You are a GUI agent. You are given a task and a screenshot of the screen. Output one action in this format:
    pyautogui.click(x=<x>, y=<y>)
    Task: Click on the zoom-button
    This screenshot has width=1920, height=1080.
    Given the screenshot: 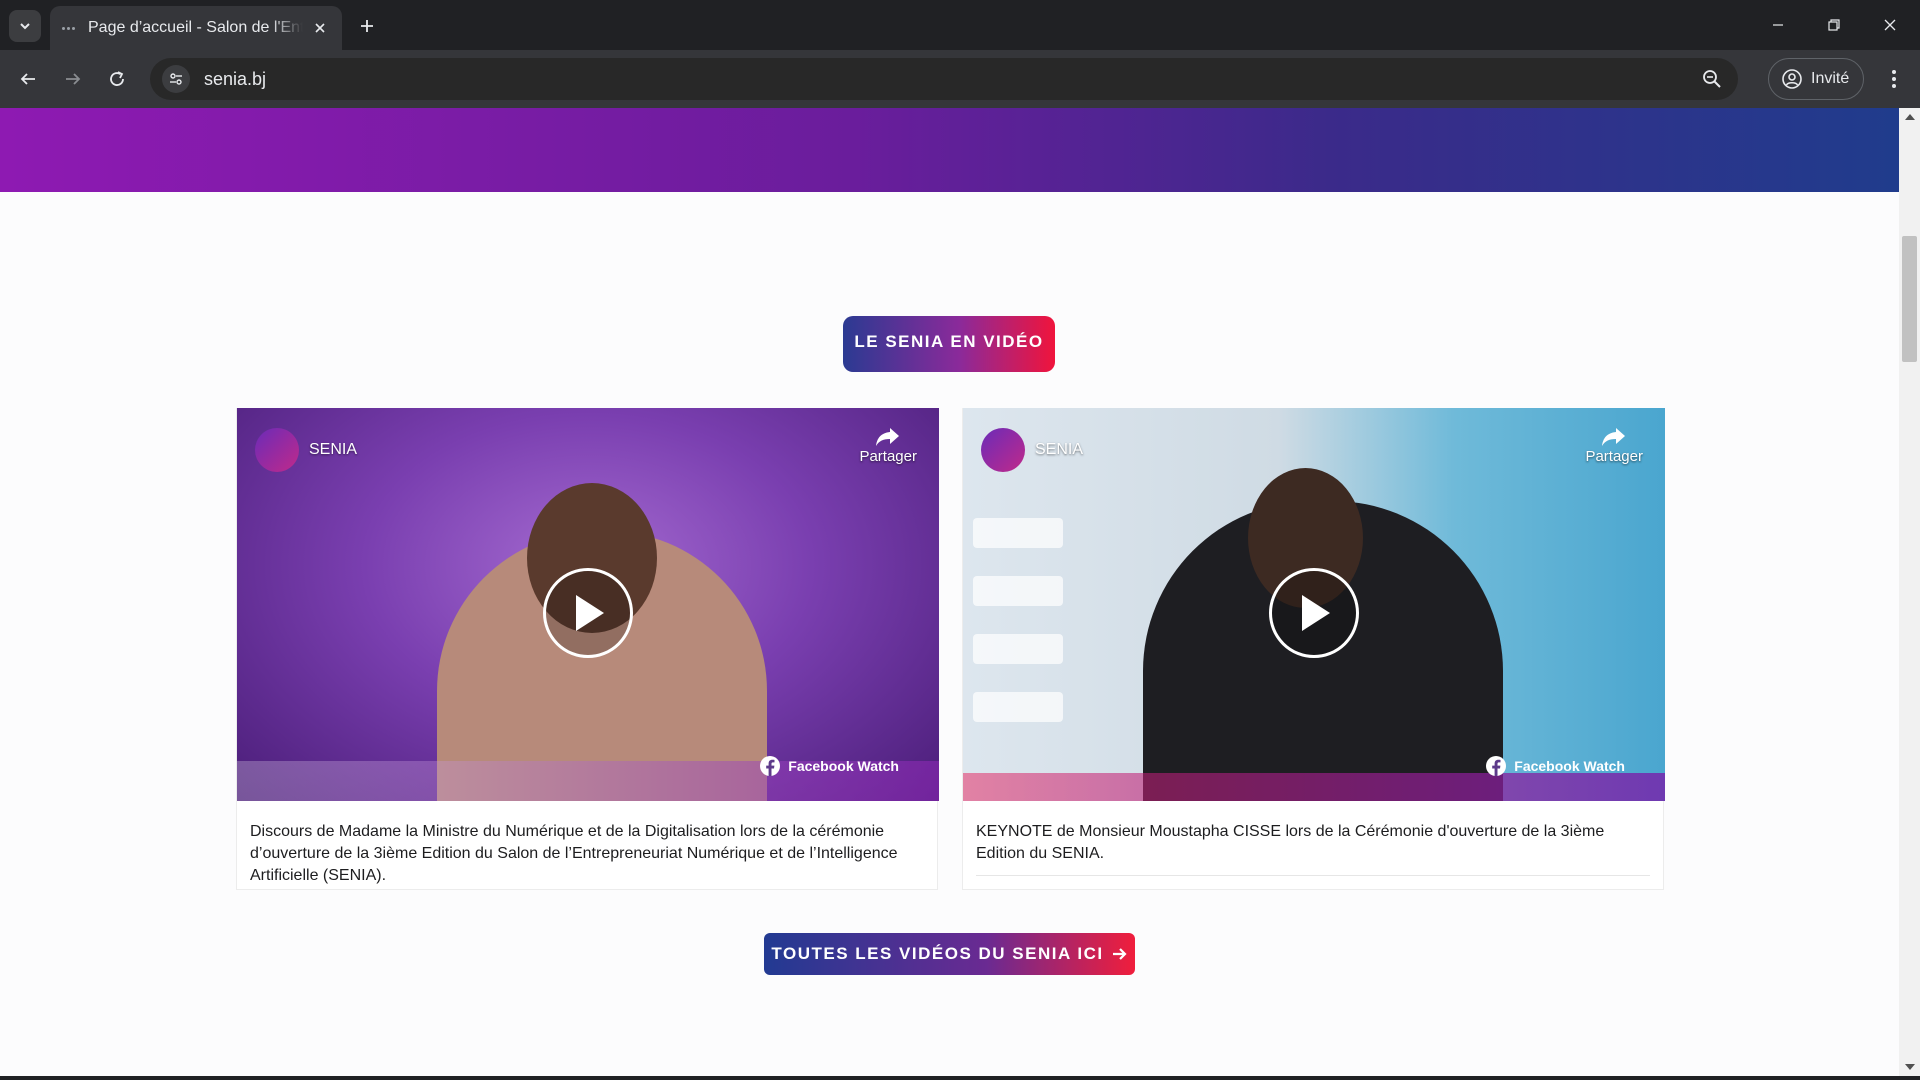 What is the action you would take?
    pyautogui.click(x=1712, y=79)
    